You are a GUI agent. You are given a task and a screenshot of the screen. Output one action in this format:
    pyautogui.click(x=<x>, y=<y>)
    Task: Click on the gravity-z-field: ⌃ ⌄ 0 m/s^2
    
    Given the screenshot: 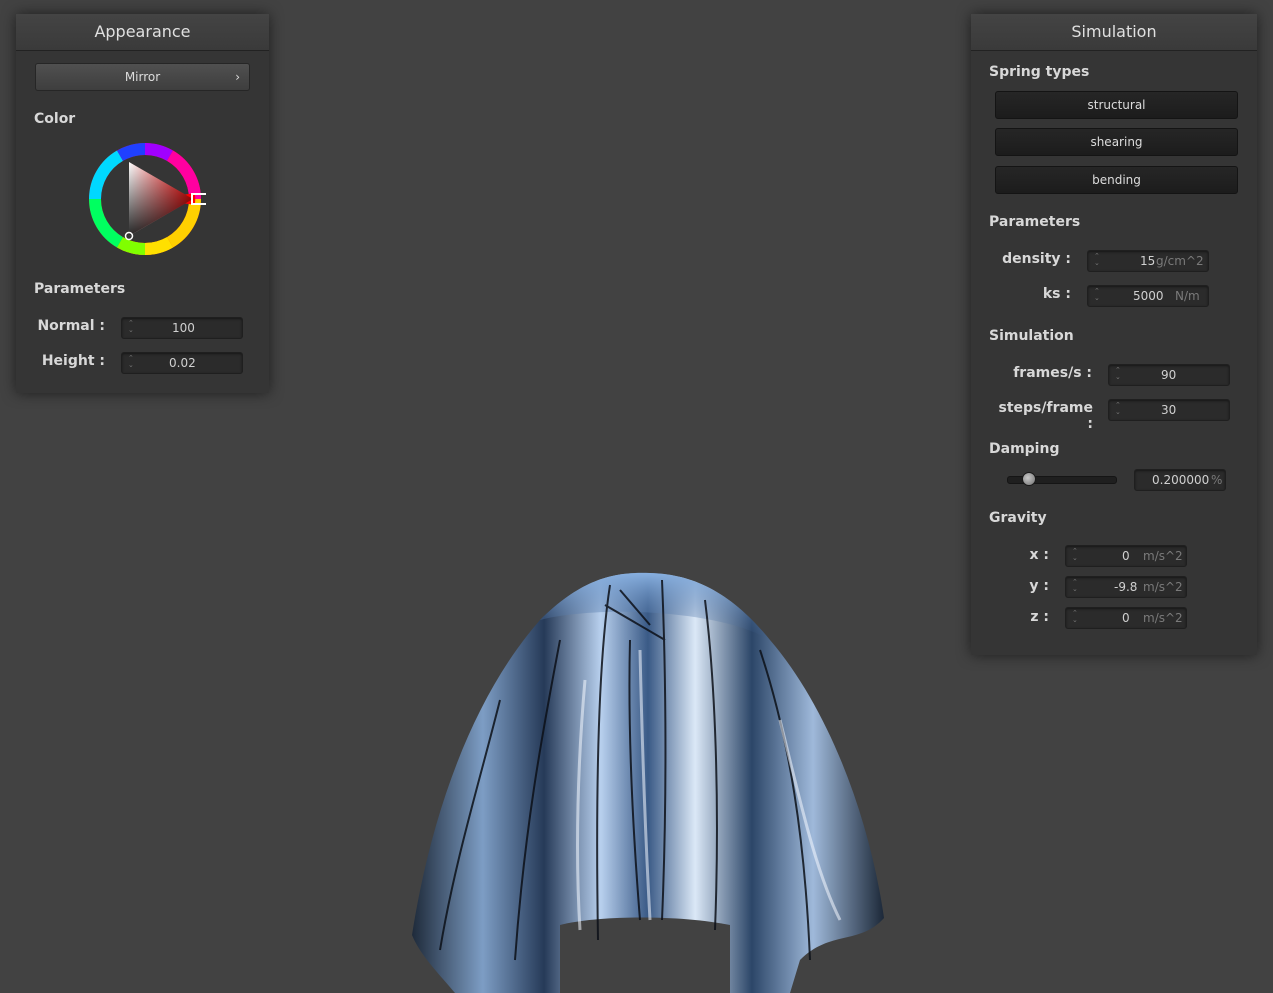 What is the action you would take?
    pyautogui.click(x=1126, y=618)
    